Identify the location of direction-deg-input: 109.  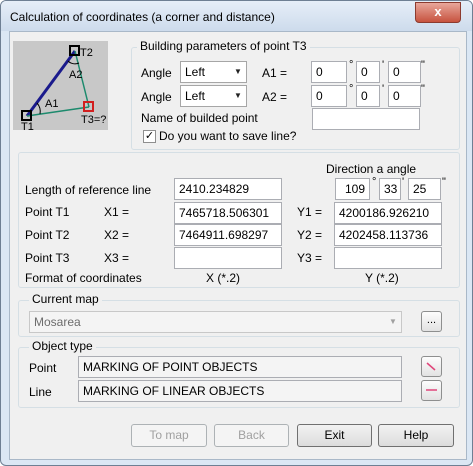
(352, 189).